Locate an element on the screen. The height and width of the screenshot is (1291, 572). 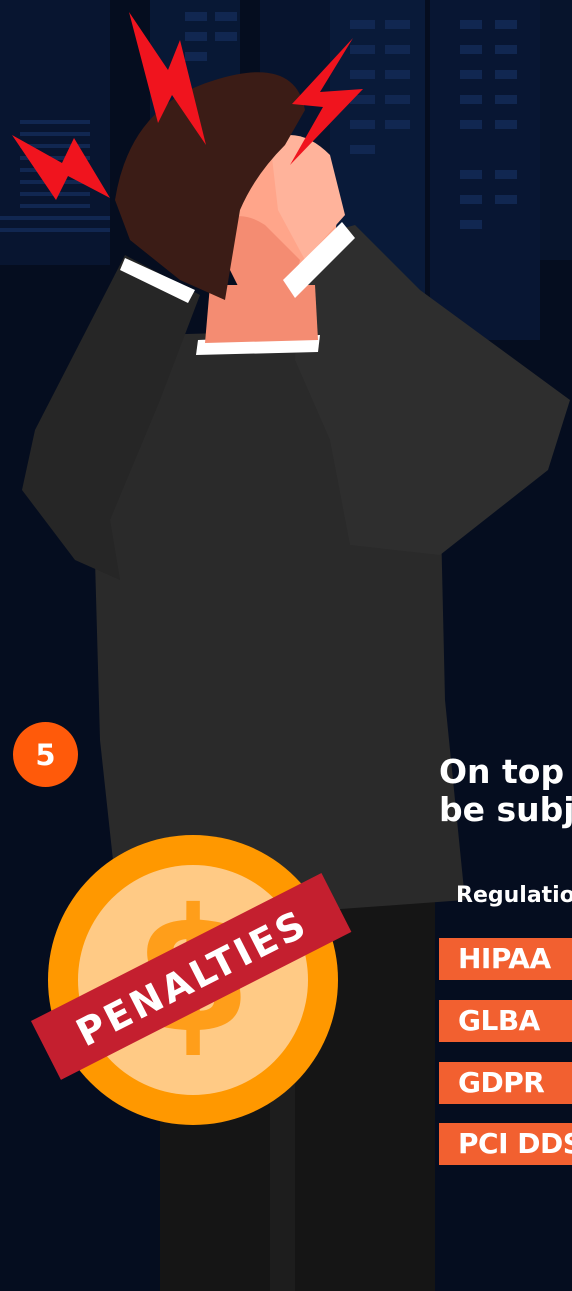
regulation-tag: HIPAA is located at coordinates (505, 959).